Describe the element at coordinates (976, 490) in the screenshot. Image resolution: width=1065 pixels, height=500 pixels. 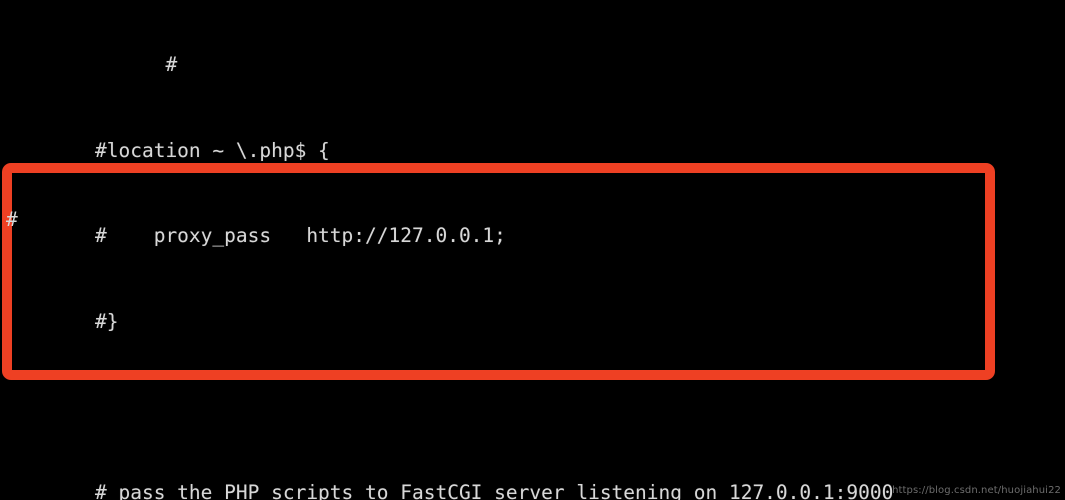
I see `csdn-watermark: https://blog.csdn.net/huojiahui22` at that location.